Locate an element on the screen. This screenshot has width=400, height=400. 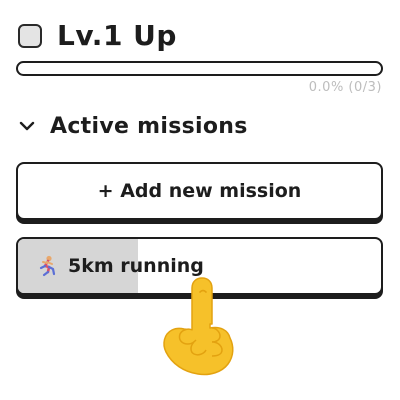
level-header: Lv.1 Up is located at coordinates (97, 36).